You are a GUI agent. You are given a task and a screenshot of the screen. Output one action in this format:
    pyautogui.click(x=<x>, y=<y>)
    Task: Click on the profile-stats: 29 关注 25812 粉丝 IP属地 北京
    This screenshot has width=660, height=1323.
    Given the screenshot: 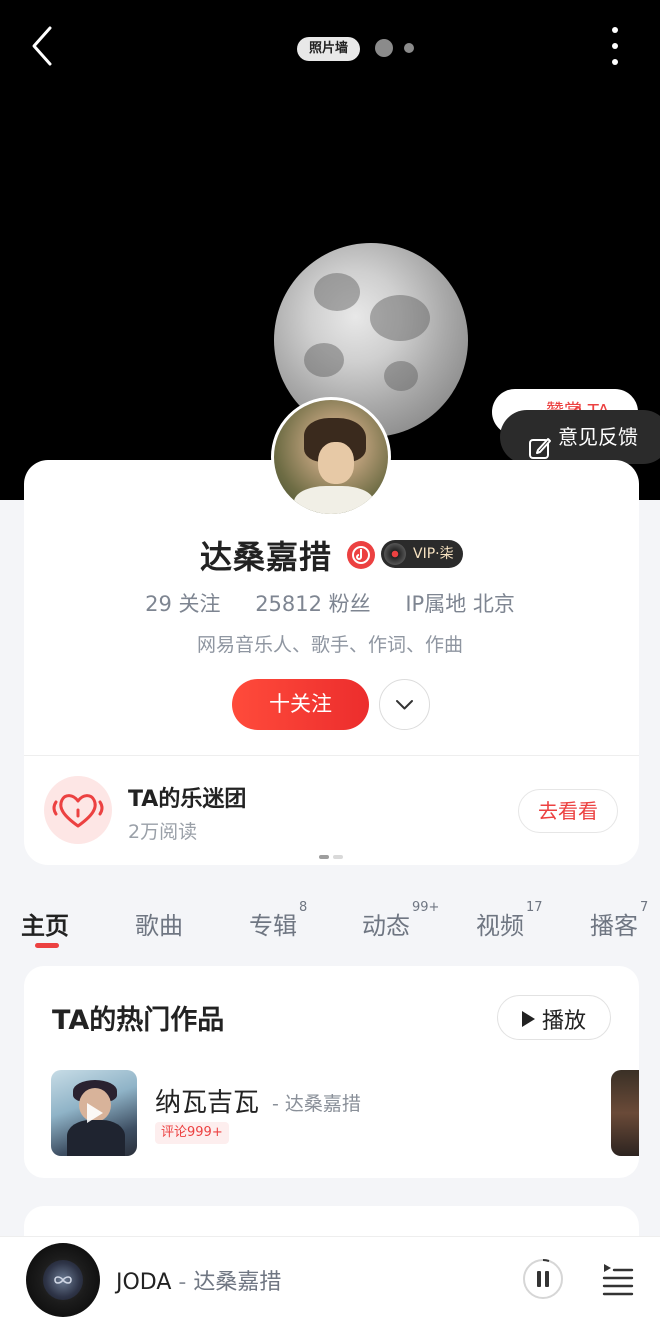 What is the action you would take?
    pyautogui.click(x=330, y=603)
    